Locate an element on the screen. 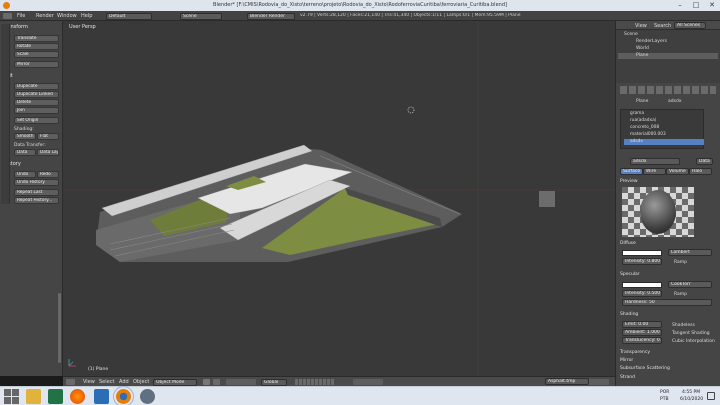 Image resolution: width=720 pixels, height=405 pixels. tangent-shading-checkbox: Tangent Shading is located at coordinates (691, 333).